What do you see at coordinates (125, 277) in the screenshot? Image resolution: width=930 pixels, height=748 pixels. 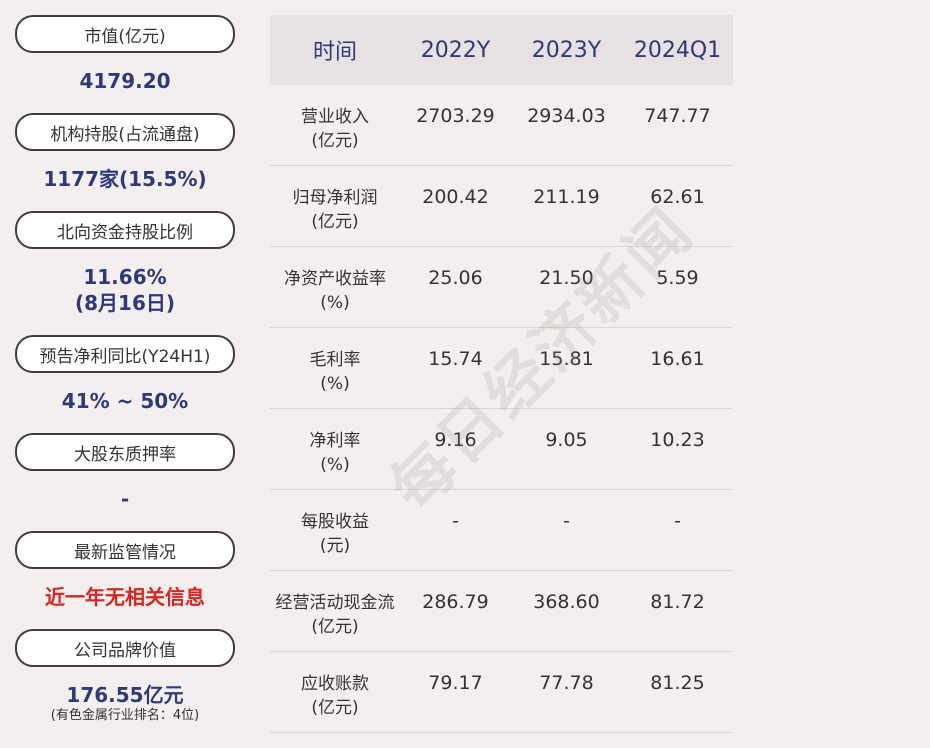 I see `northbound-holding-percent: 11.66%` at bounding box center [125, 277].